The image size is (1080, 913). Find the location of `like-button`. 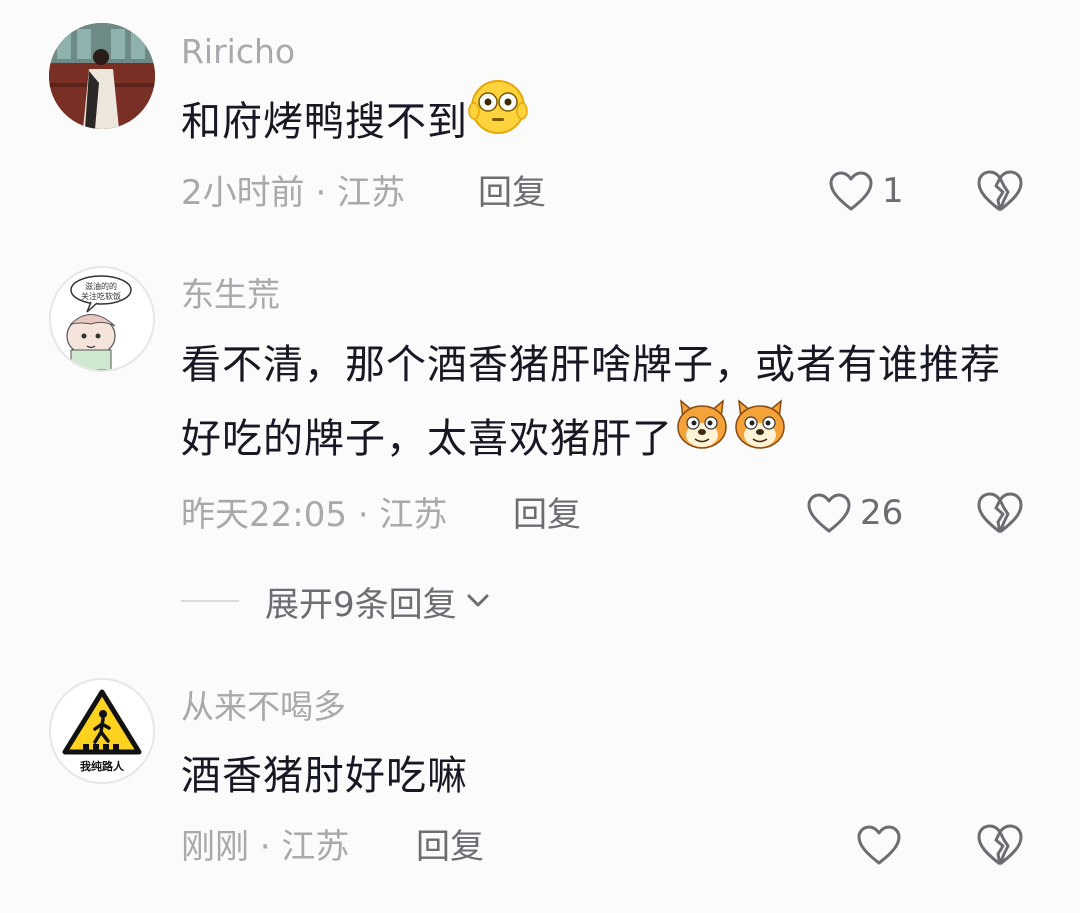

like-button is located at coordinates (879, 845).